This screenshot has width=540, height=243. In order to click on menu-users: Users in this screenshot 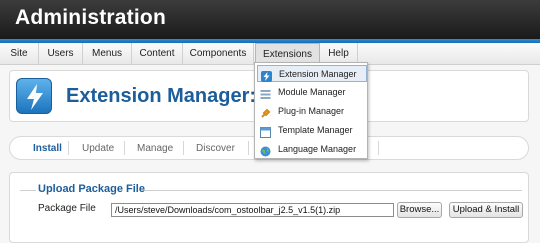, I will do `click(61, 53)`.